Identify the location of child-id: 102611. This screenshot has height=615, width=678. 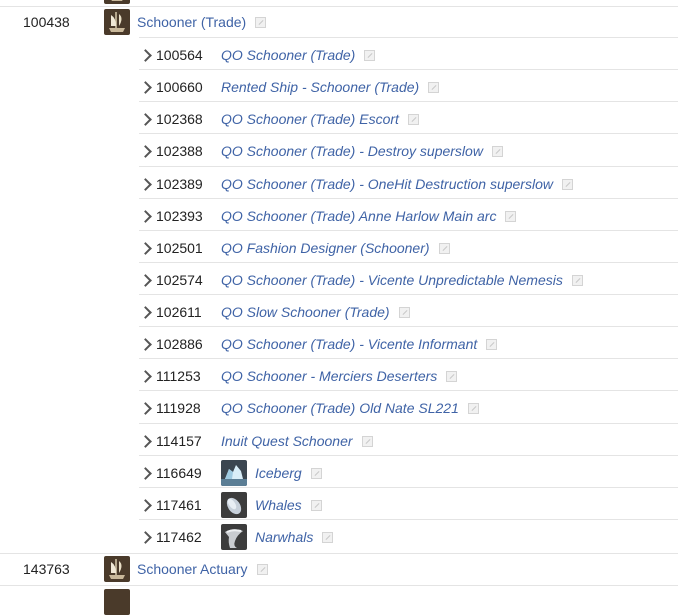
(179, 312).